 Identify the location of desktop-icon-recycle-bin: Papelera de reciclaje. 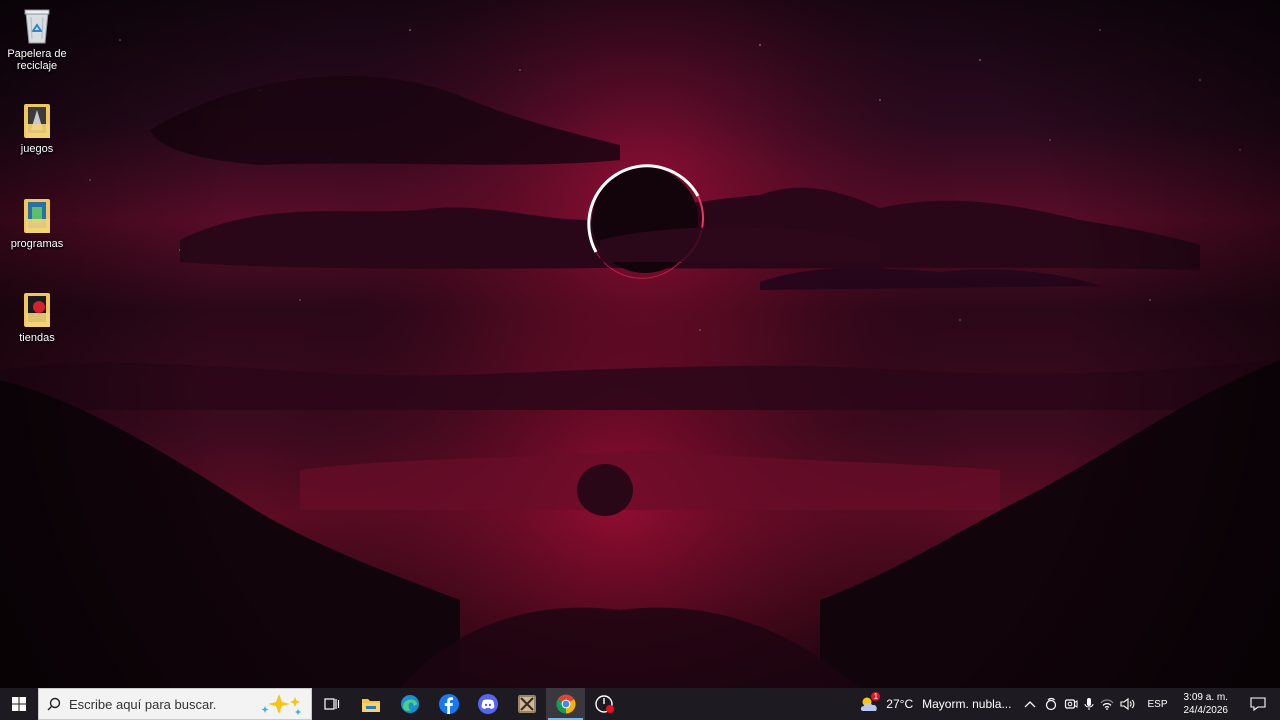
(37, 39).